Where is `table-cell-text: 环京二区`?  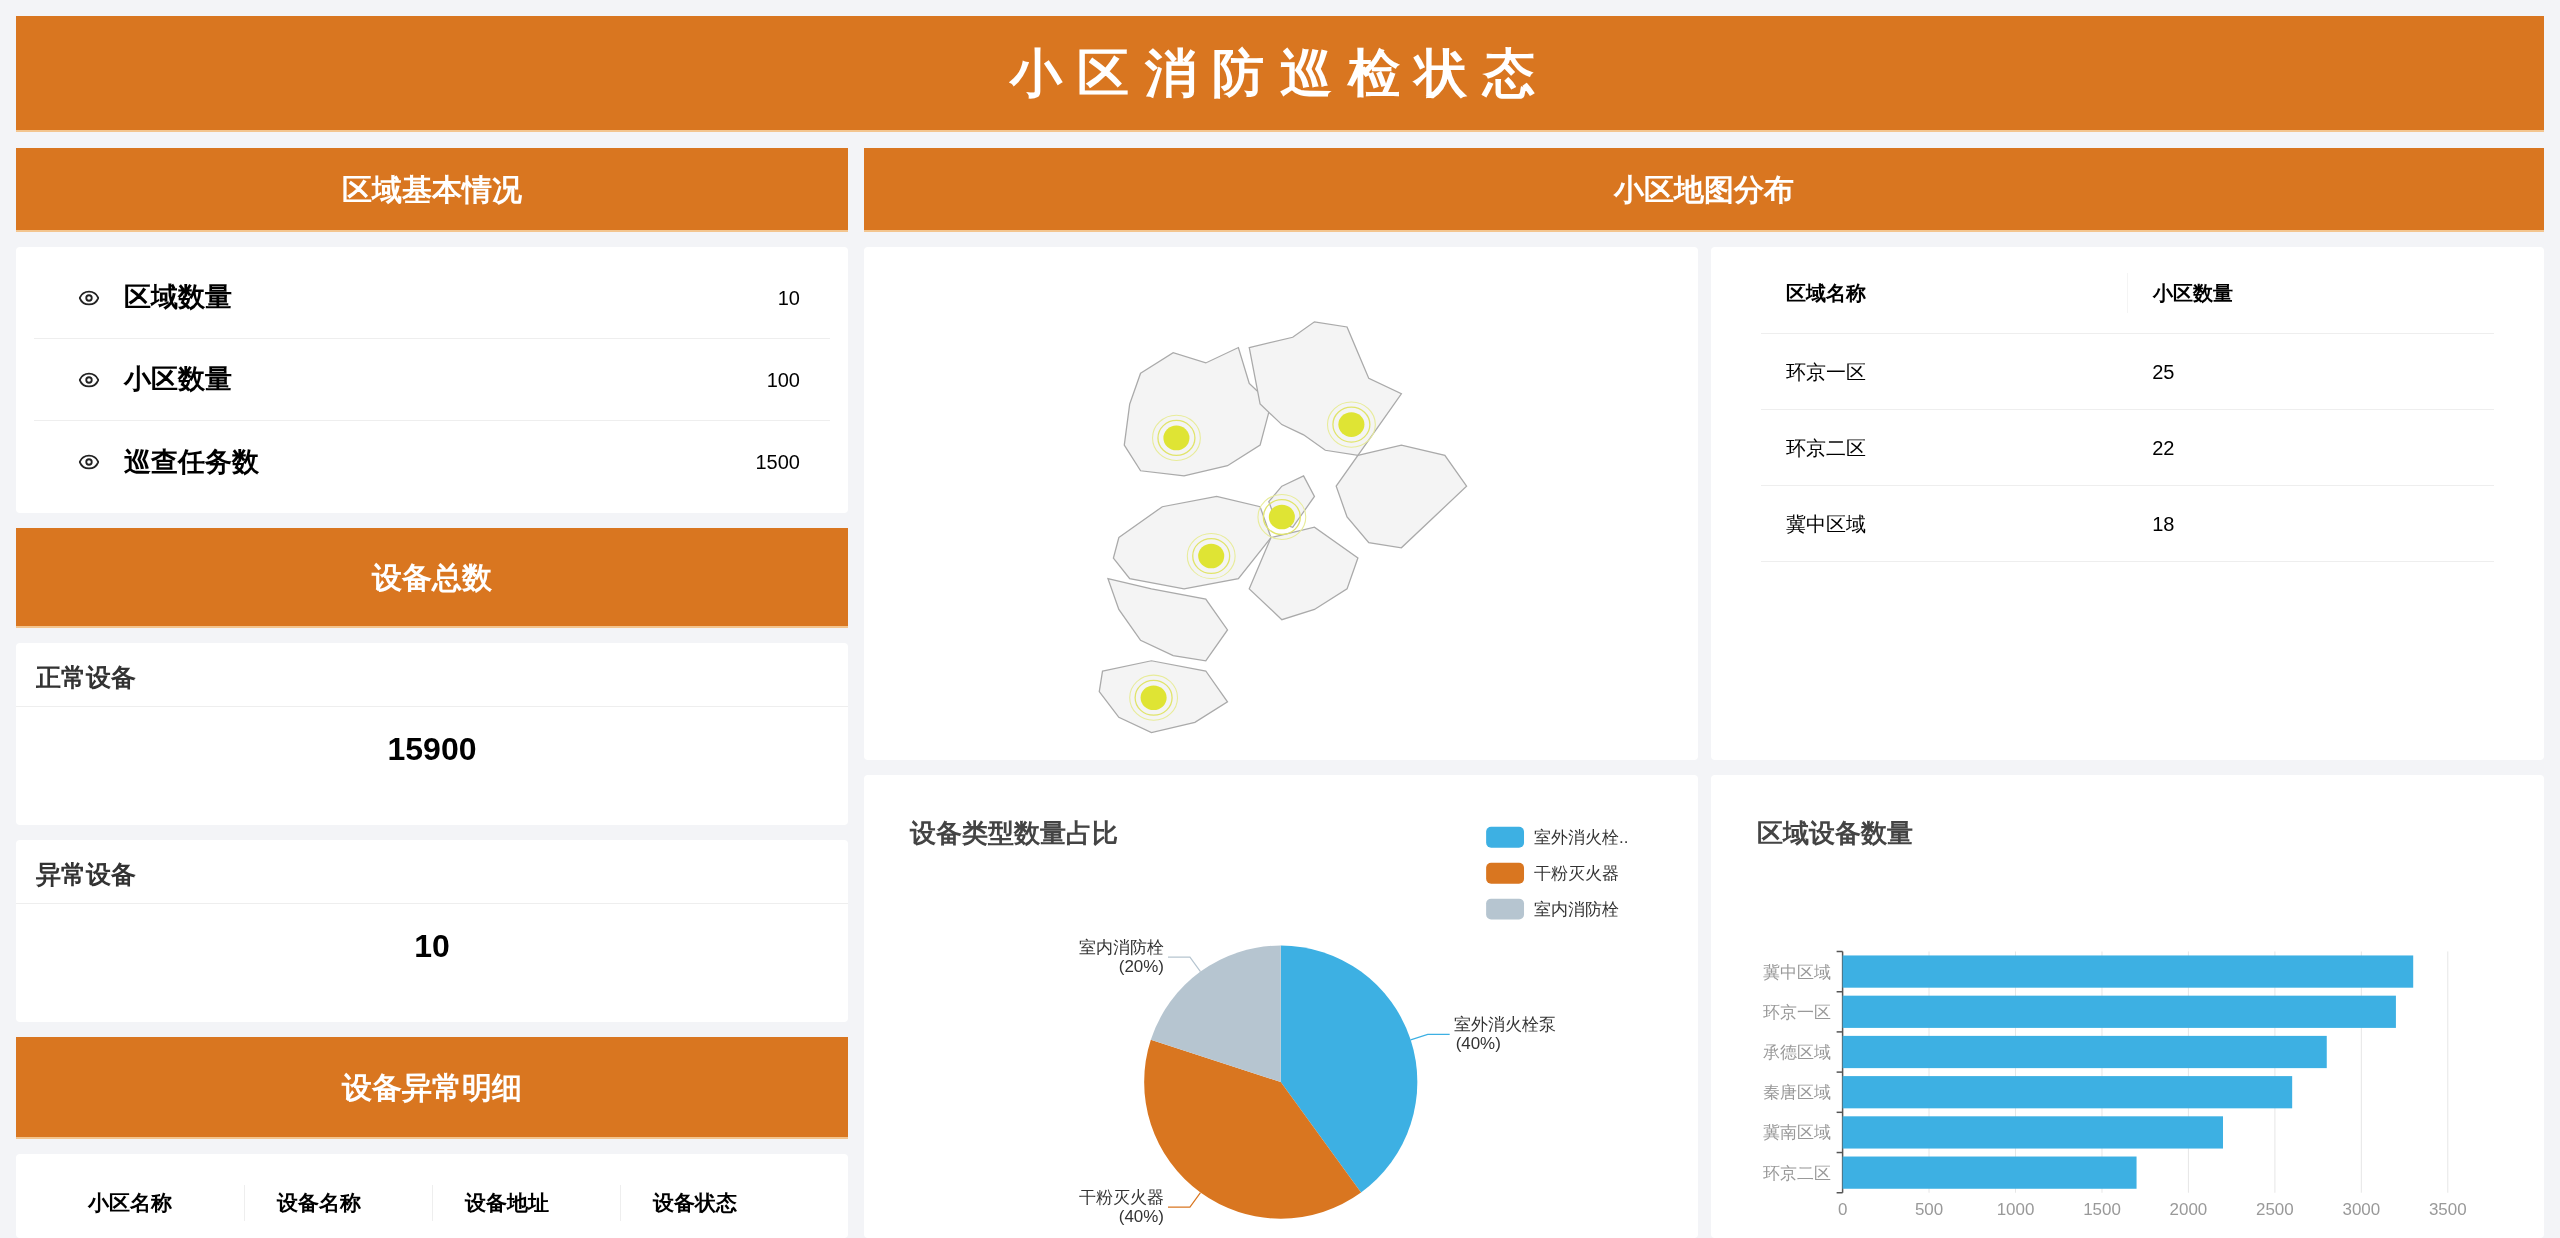 table-cell-text: 环京二区 is located at coordinates (1825, 448).